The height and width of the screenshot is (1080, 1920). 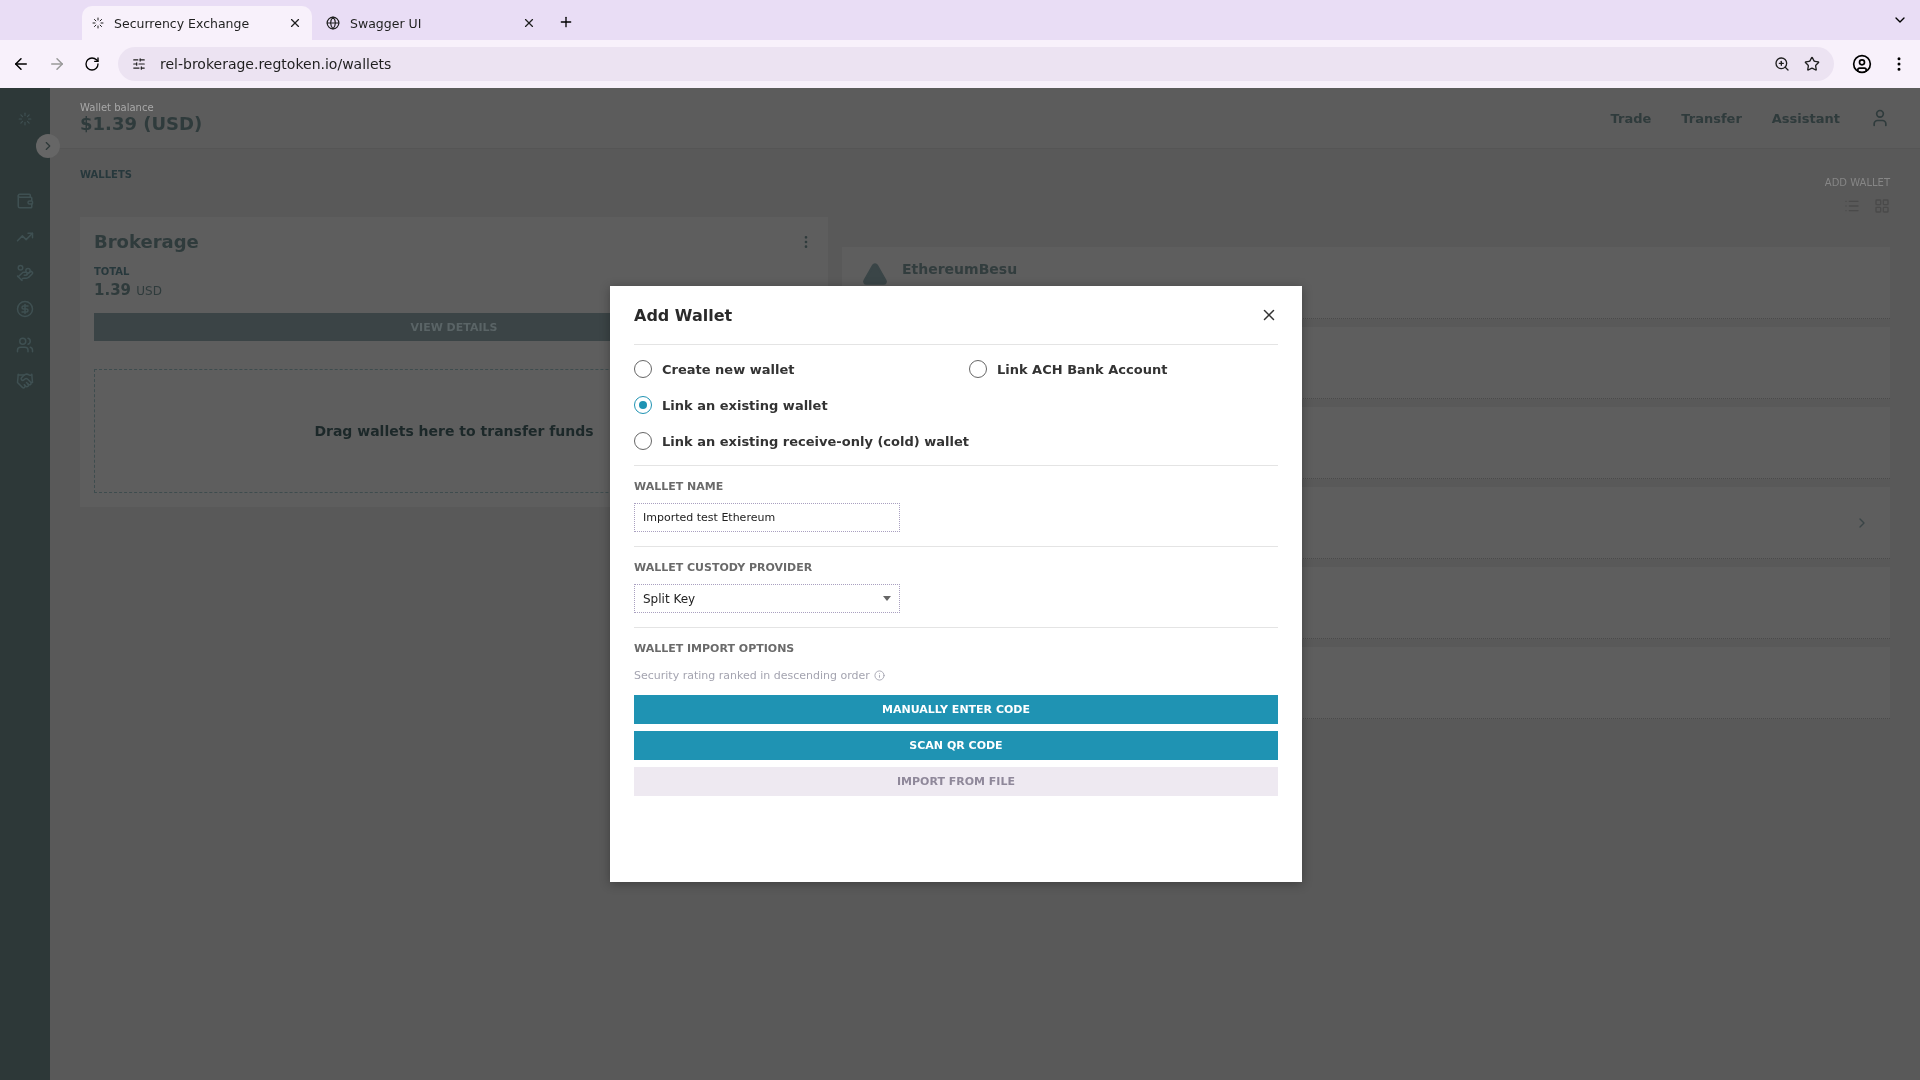 I want to click on radio-option: Link ACH Bank Account, so click(x=1123, y=369).